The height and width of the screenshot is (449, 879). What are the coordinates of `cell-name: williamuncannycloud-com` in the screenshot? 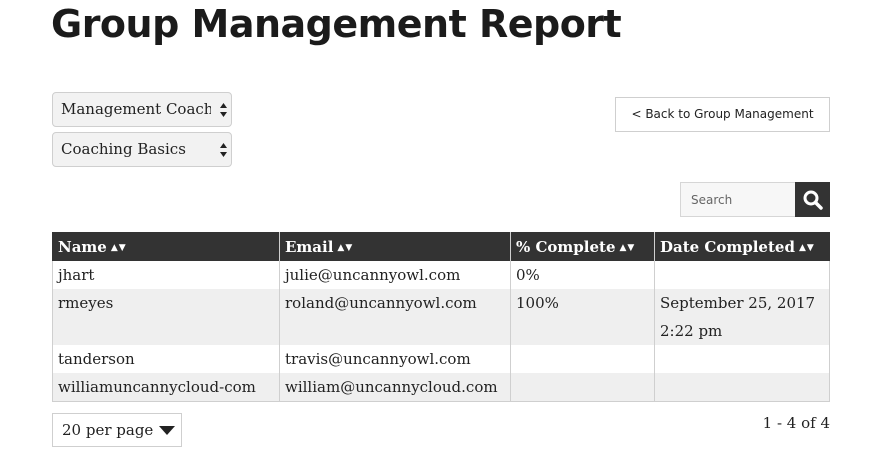 It's located at (166, 387).